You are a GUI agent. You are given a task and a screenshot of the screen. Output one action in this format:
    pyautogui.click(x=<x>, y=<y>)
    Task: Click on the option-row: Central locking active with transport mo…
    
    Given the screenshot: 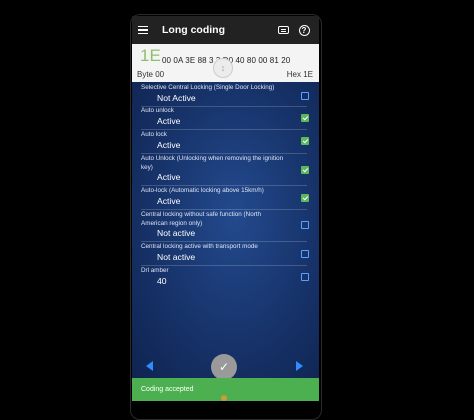 What is the action you would take?
    pyautogui.click(x=225, y=254)
    